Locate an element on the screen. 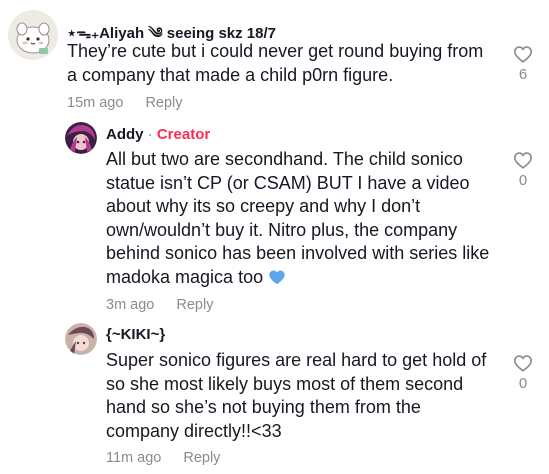 This screenshot has height=474, width=549. blue-heart-emoji-icon is located at coordinates (277, 280).